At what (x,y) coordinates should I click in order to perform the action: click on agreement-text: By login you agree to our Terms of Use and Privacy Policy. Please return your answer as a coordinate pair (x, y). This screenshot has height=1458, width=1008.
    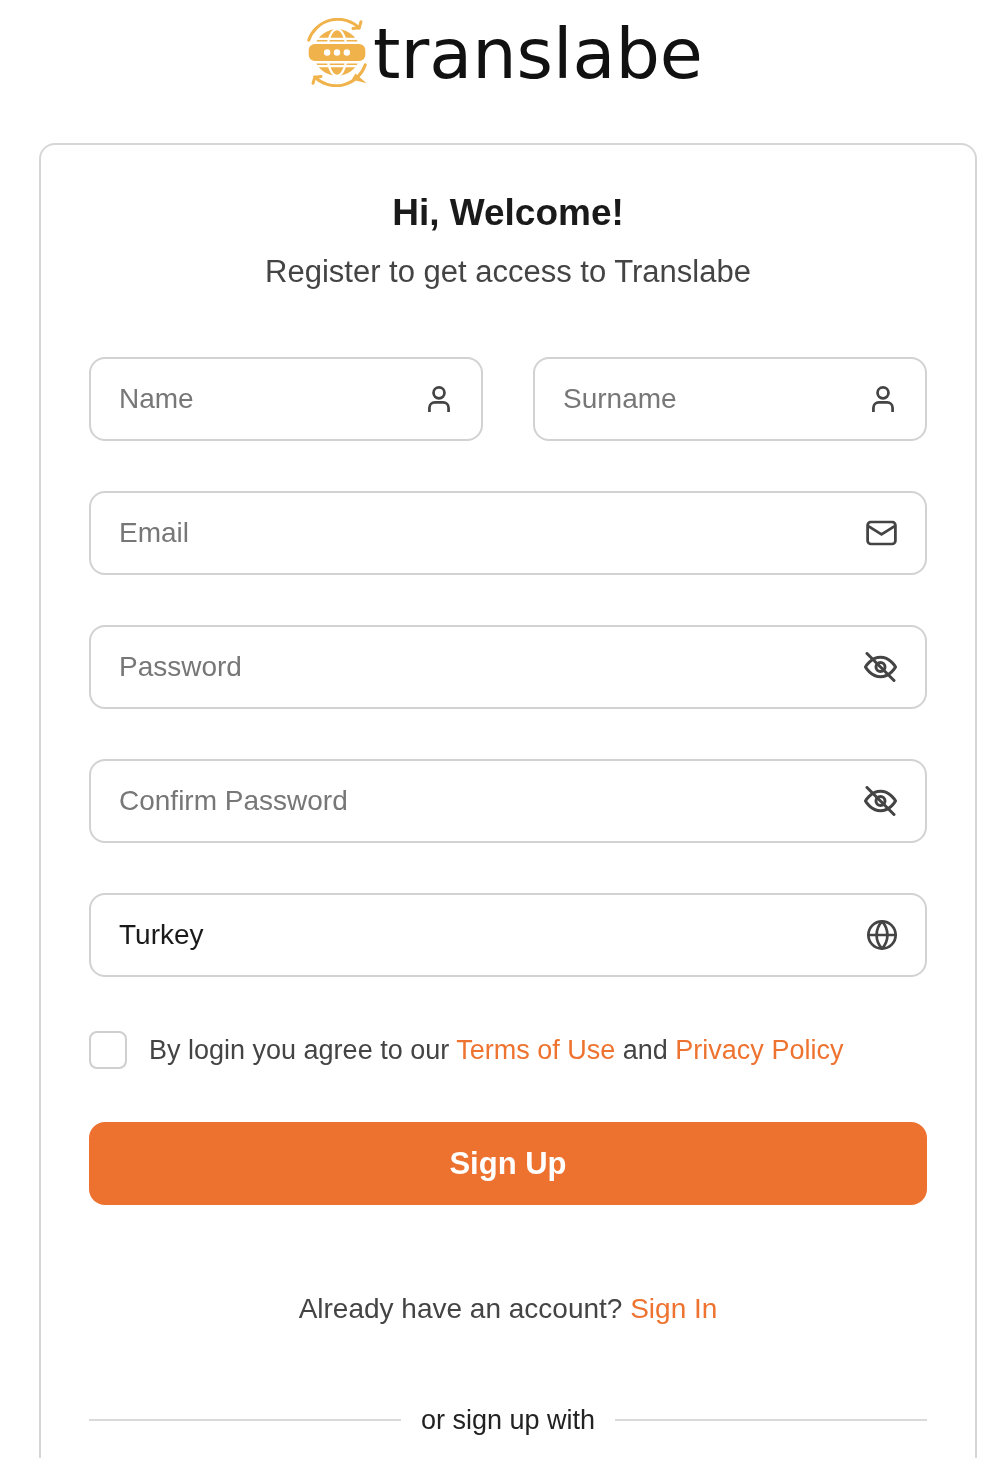
    Looking at the image, I should click on (496, 1050).